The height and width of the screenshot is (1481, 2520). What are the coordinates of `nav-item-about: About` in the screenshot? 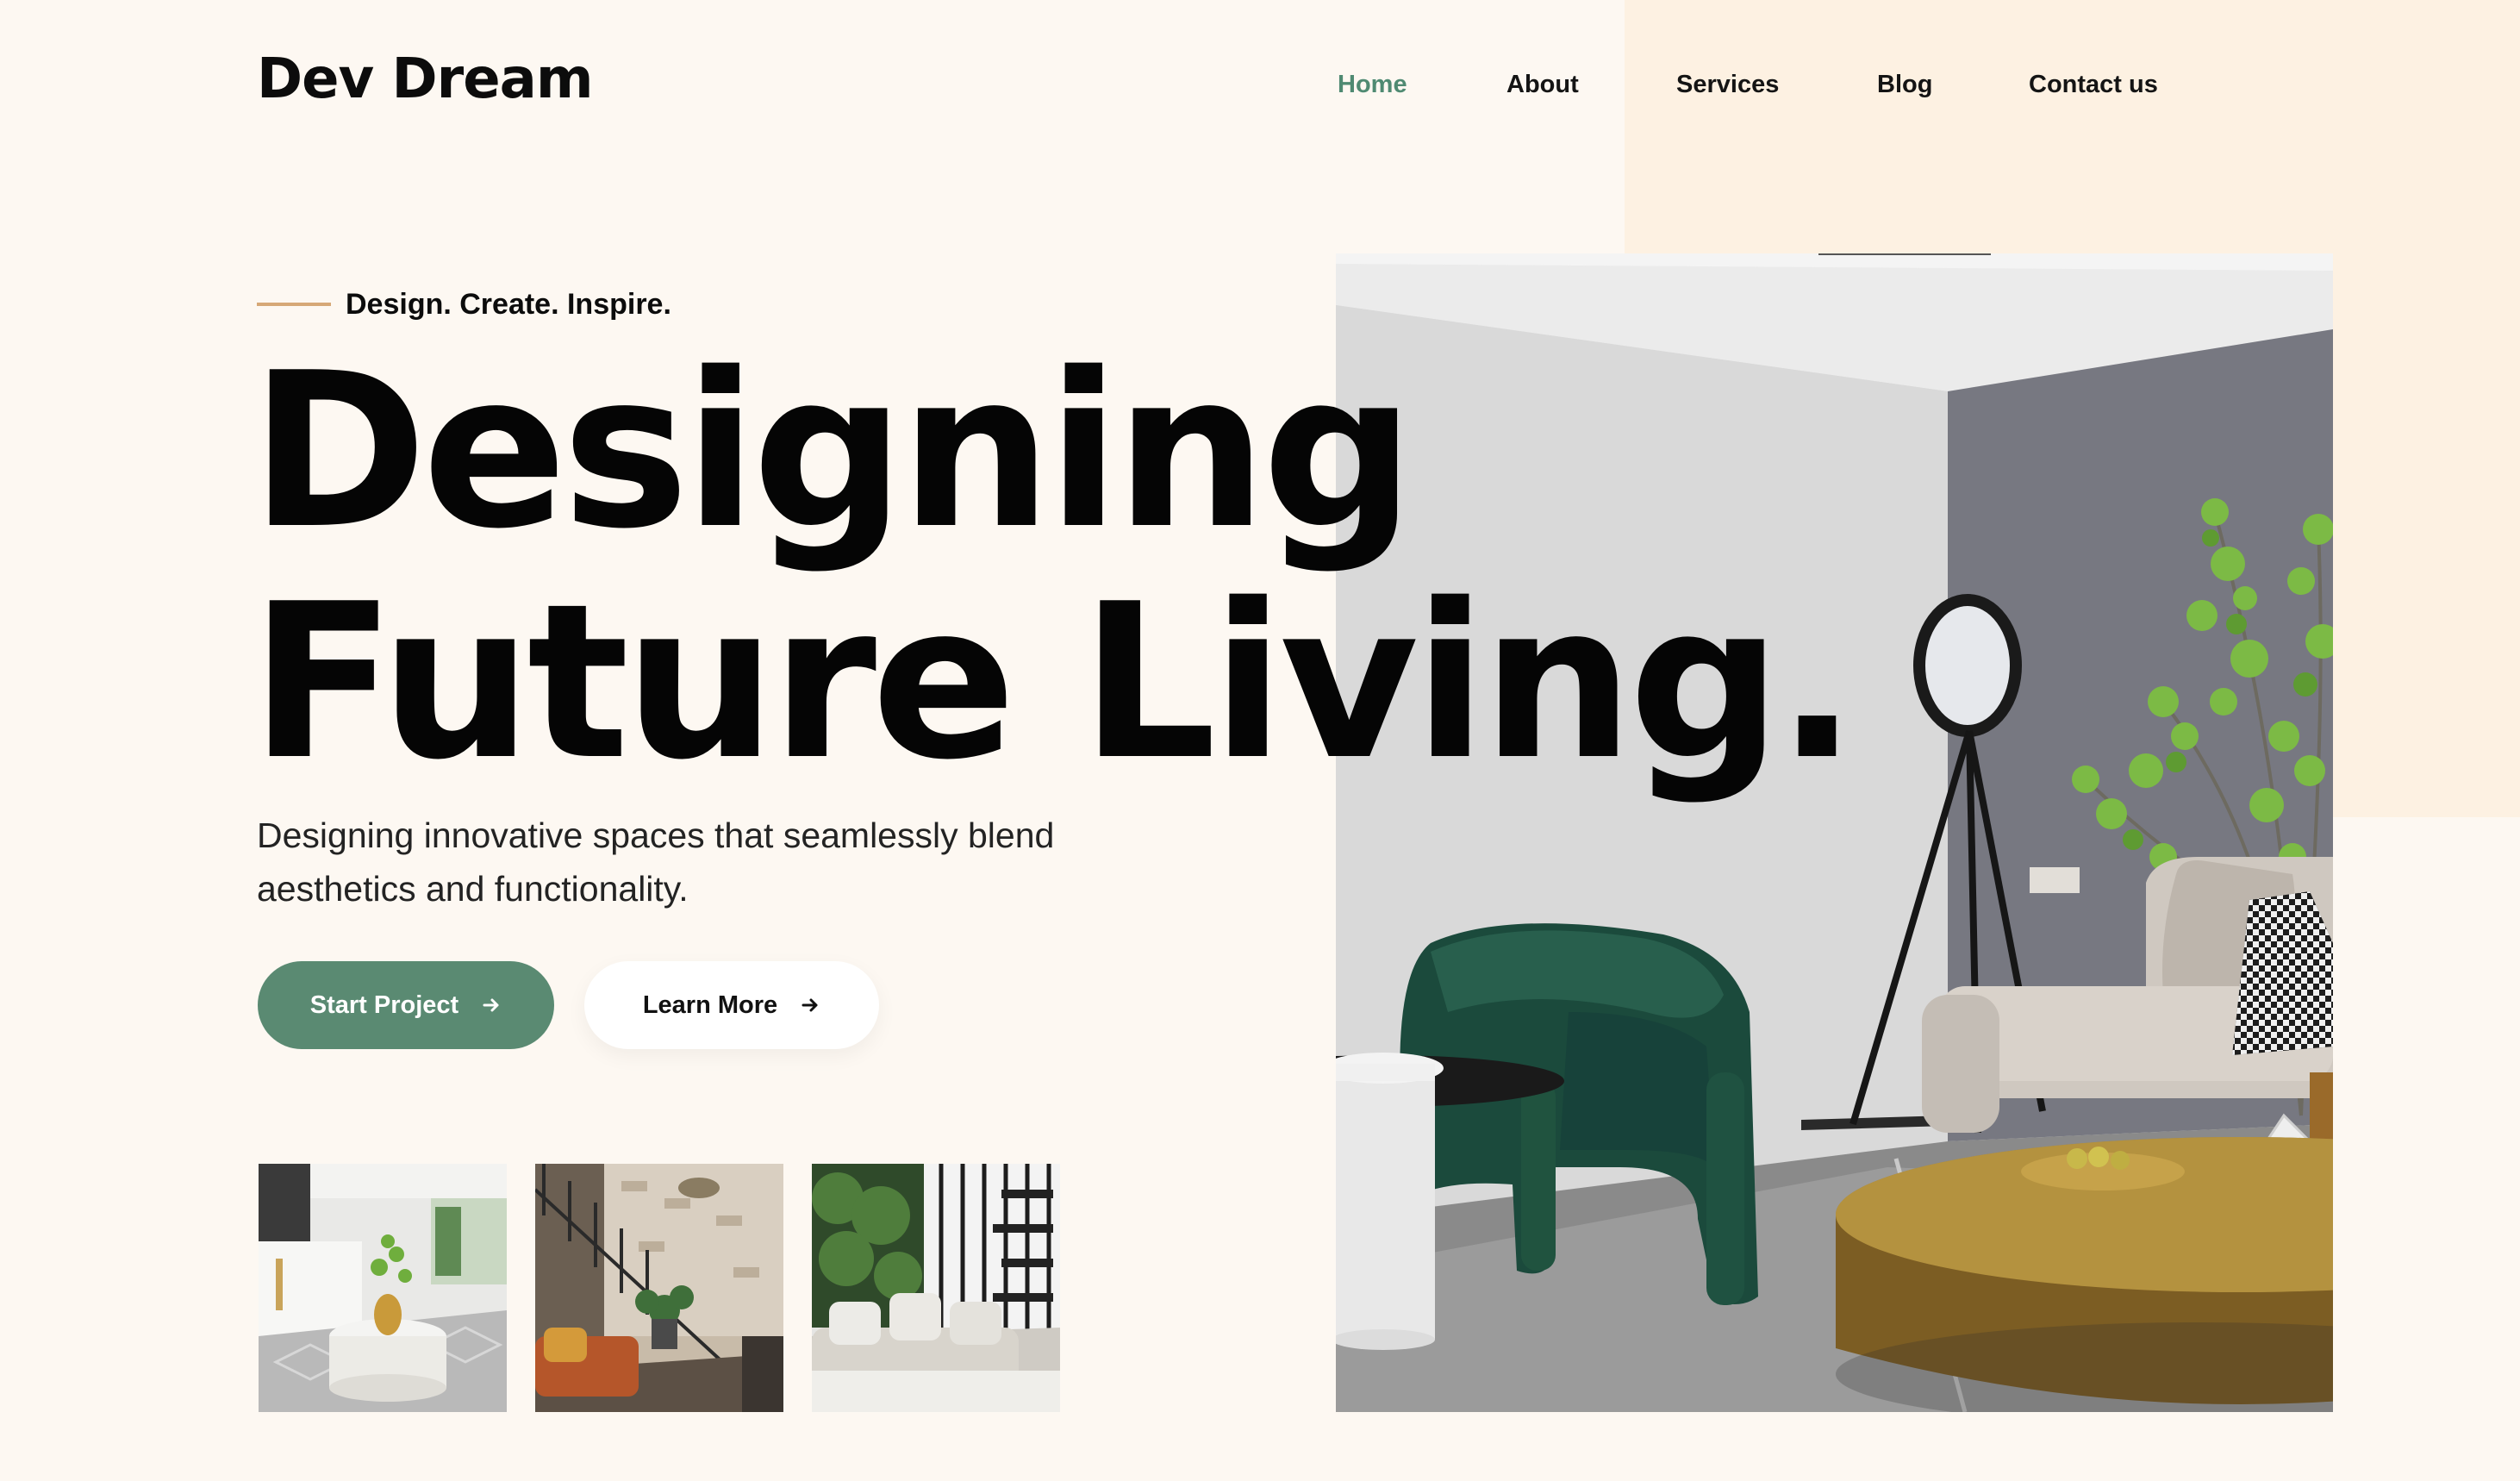 It's located at (1543, 85).